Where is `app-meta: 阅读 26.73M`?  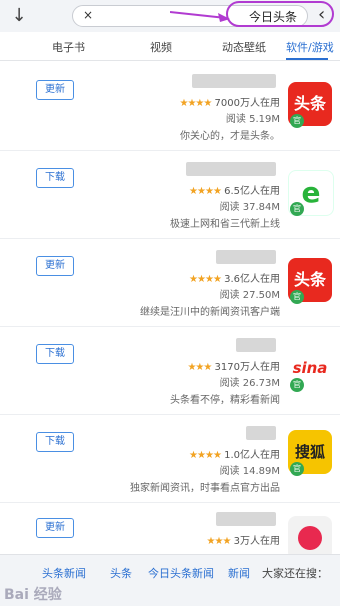 app-meta: 阅读 26.73M is located at coordinates (249, 383).